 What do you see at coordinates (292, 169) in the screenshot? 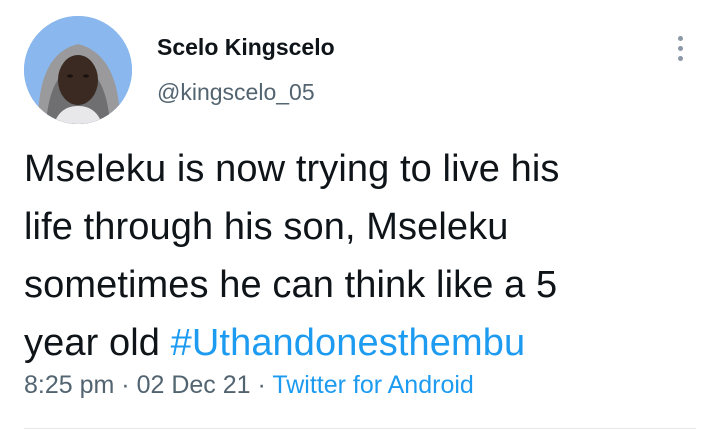
I see `tweet-text-line: Mseleku is now trying to live his` at bounding box center [292, 169].